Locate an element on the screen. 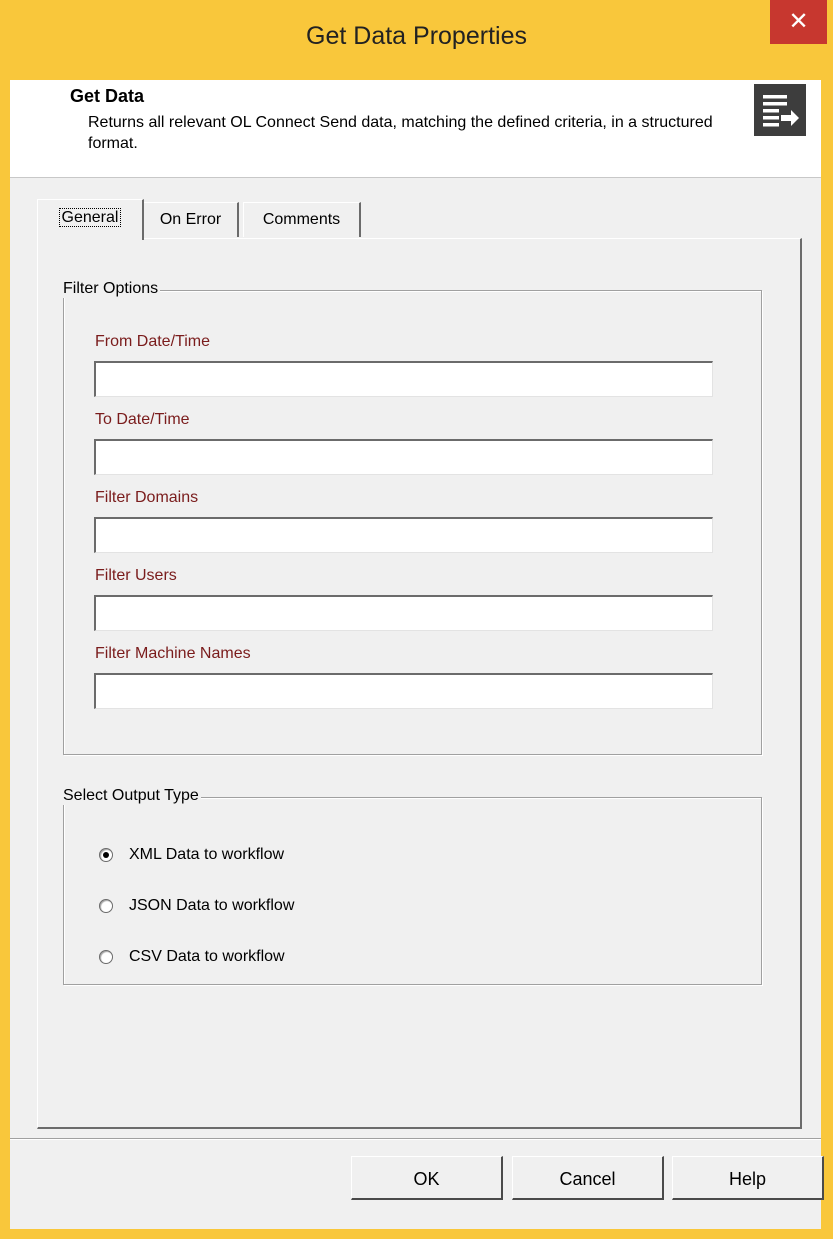 The image size is (833, 1239). tab-label: On Error is located at coordinates (190, 219).